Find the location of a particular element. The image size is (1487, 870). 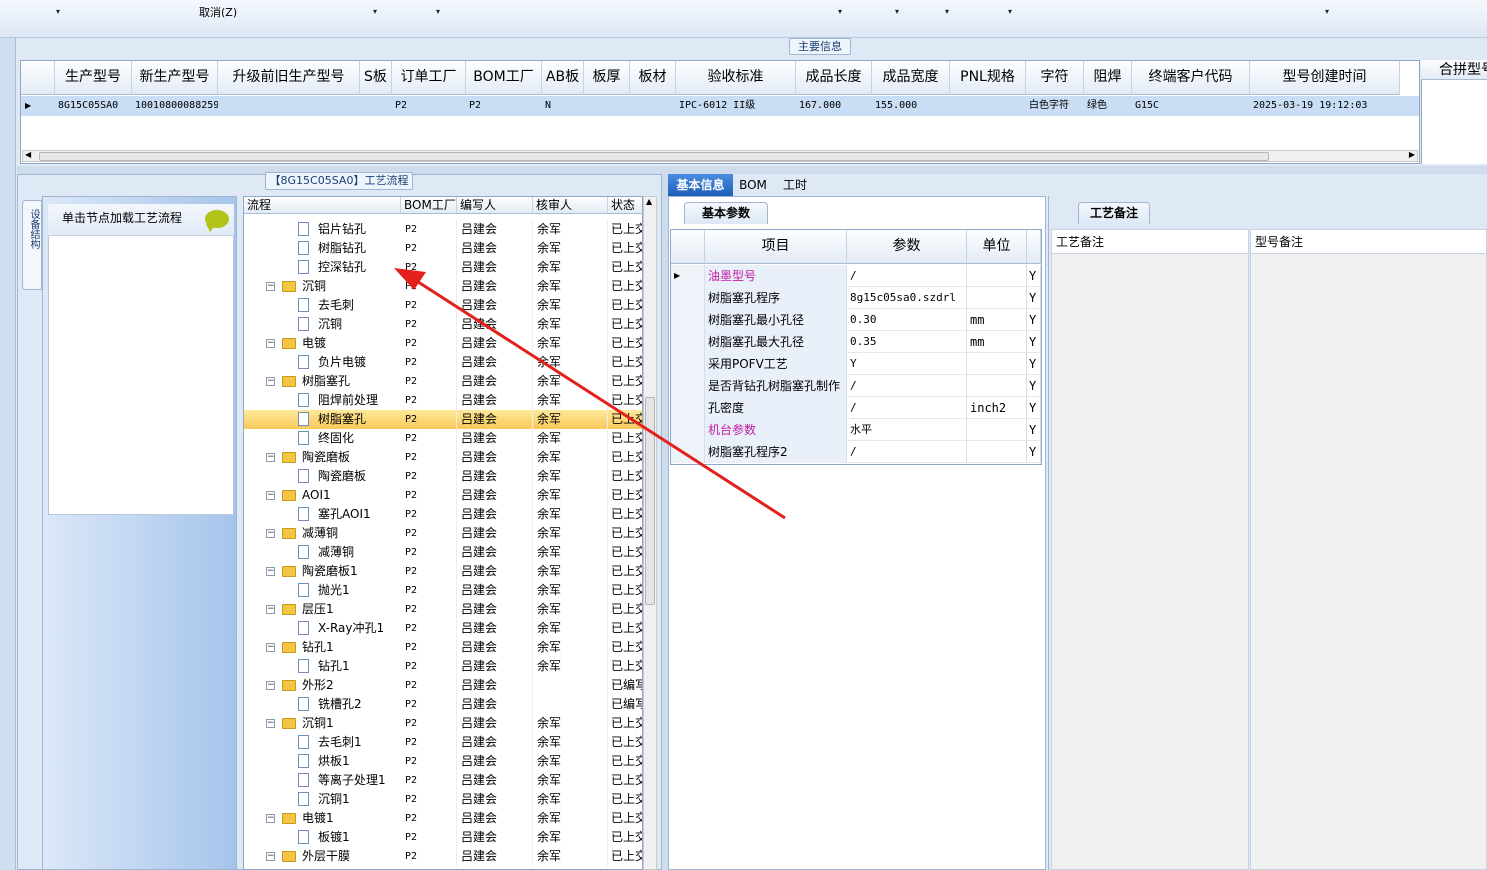

tab-basic-params: 基本参数 is located at coordinates (726, 213).